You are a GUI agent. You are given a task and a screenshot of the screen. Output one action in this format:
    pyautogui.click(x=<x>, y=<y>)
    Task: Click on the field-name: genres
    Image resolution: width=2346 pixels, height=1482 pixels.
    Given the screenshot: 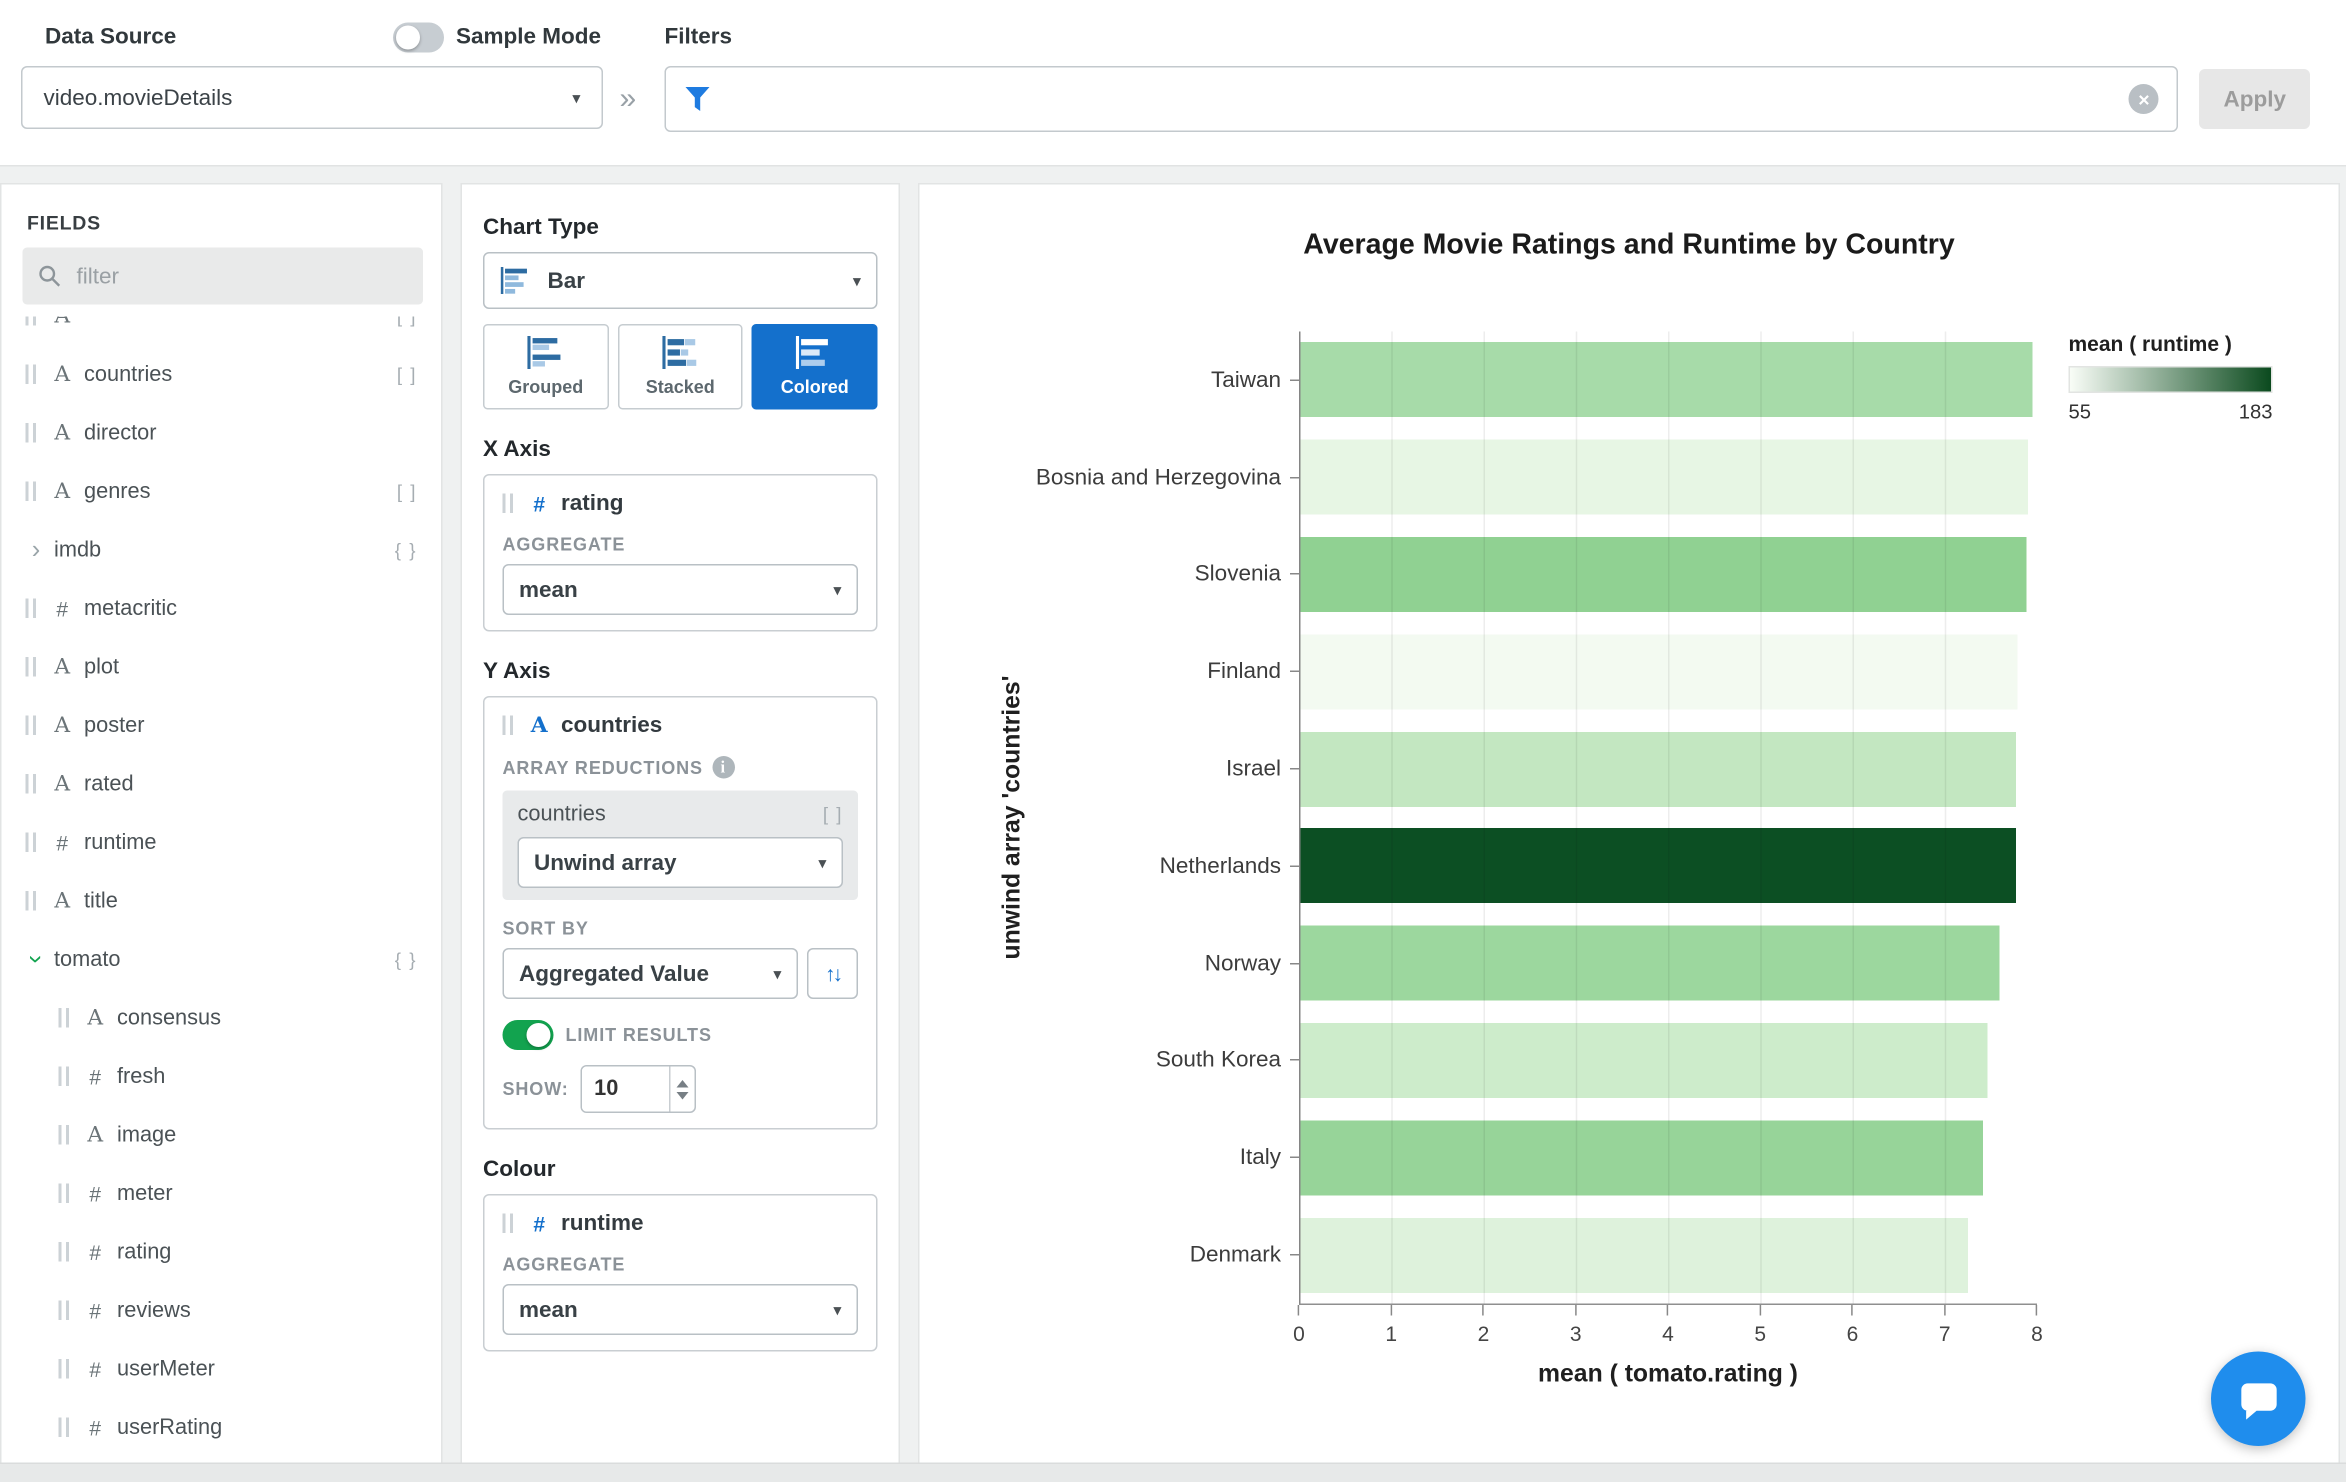 What is the action you would take?
    pyautogui.click(x=117, y=491)
    